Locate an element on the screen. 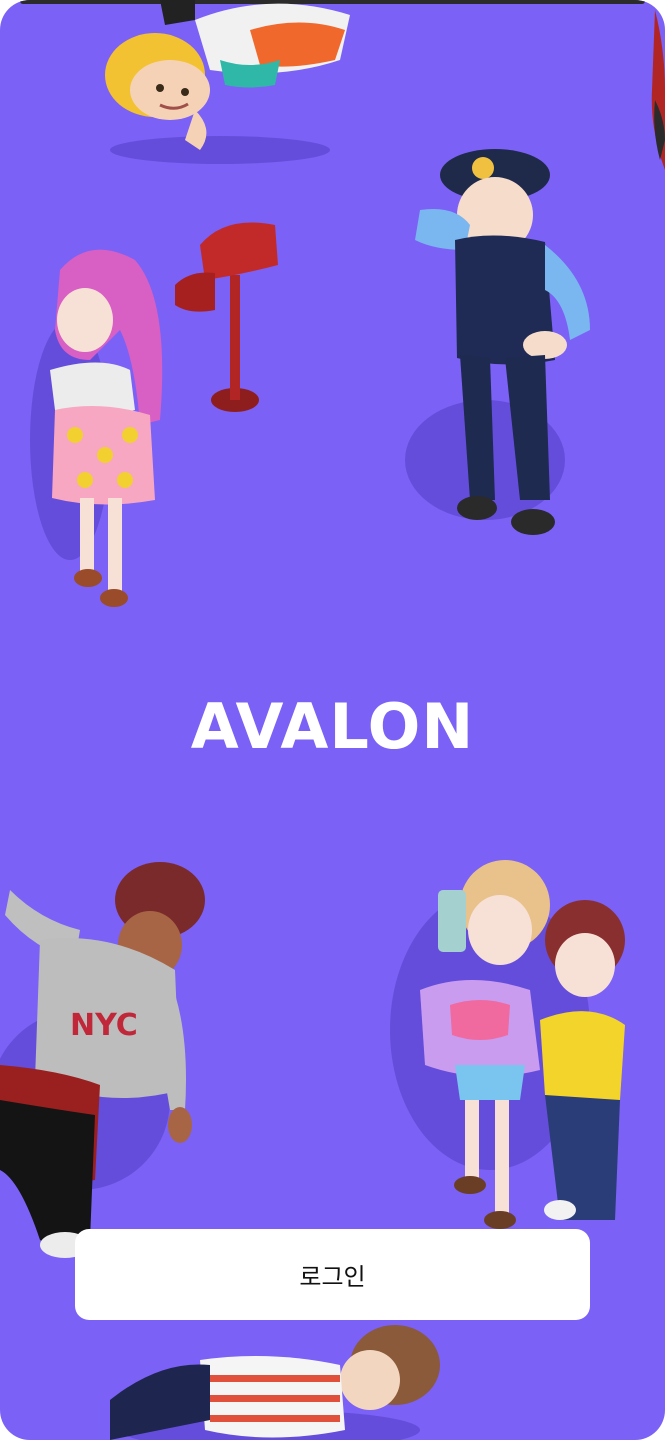 This screenshot has height=1440, width=665. avatar-striped-shirt-boy-icon is located at coordinates (275, 1382).